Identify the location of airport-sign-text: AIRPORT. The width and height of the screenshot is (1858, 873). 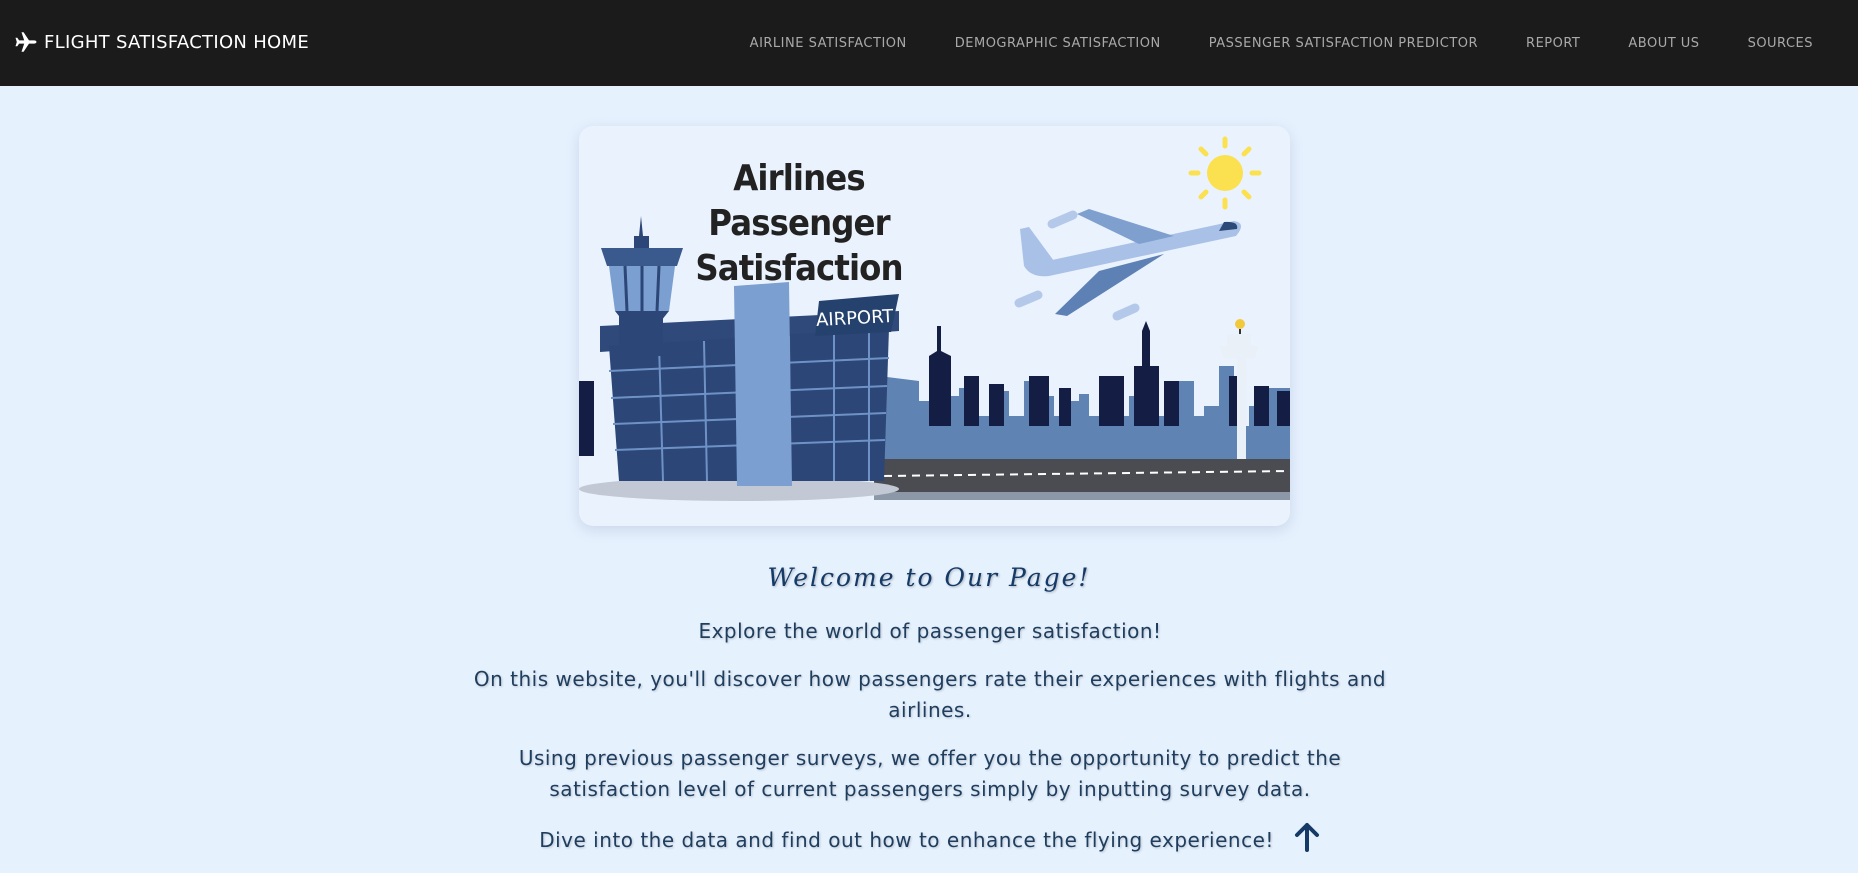
(855, 318).